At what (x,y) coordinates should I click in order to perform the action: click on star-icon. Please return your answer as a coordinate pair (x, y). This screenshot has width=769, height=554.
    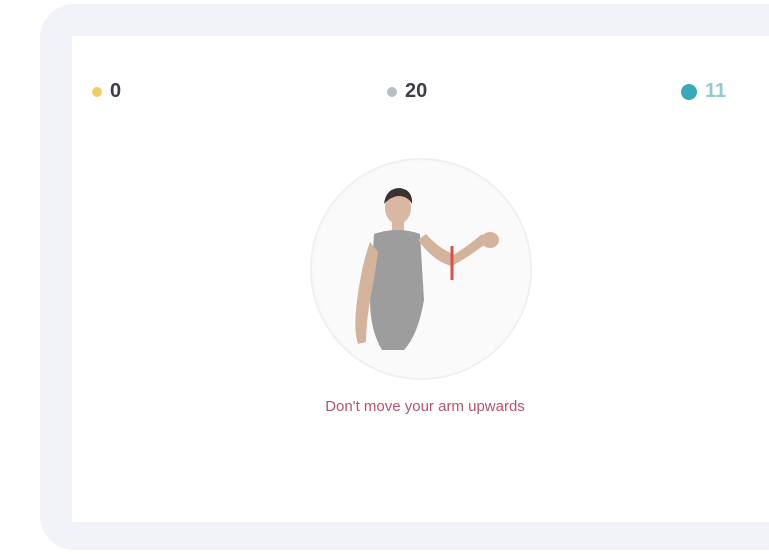
    Looking at the image, I should click on (97, 91).